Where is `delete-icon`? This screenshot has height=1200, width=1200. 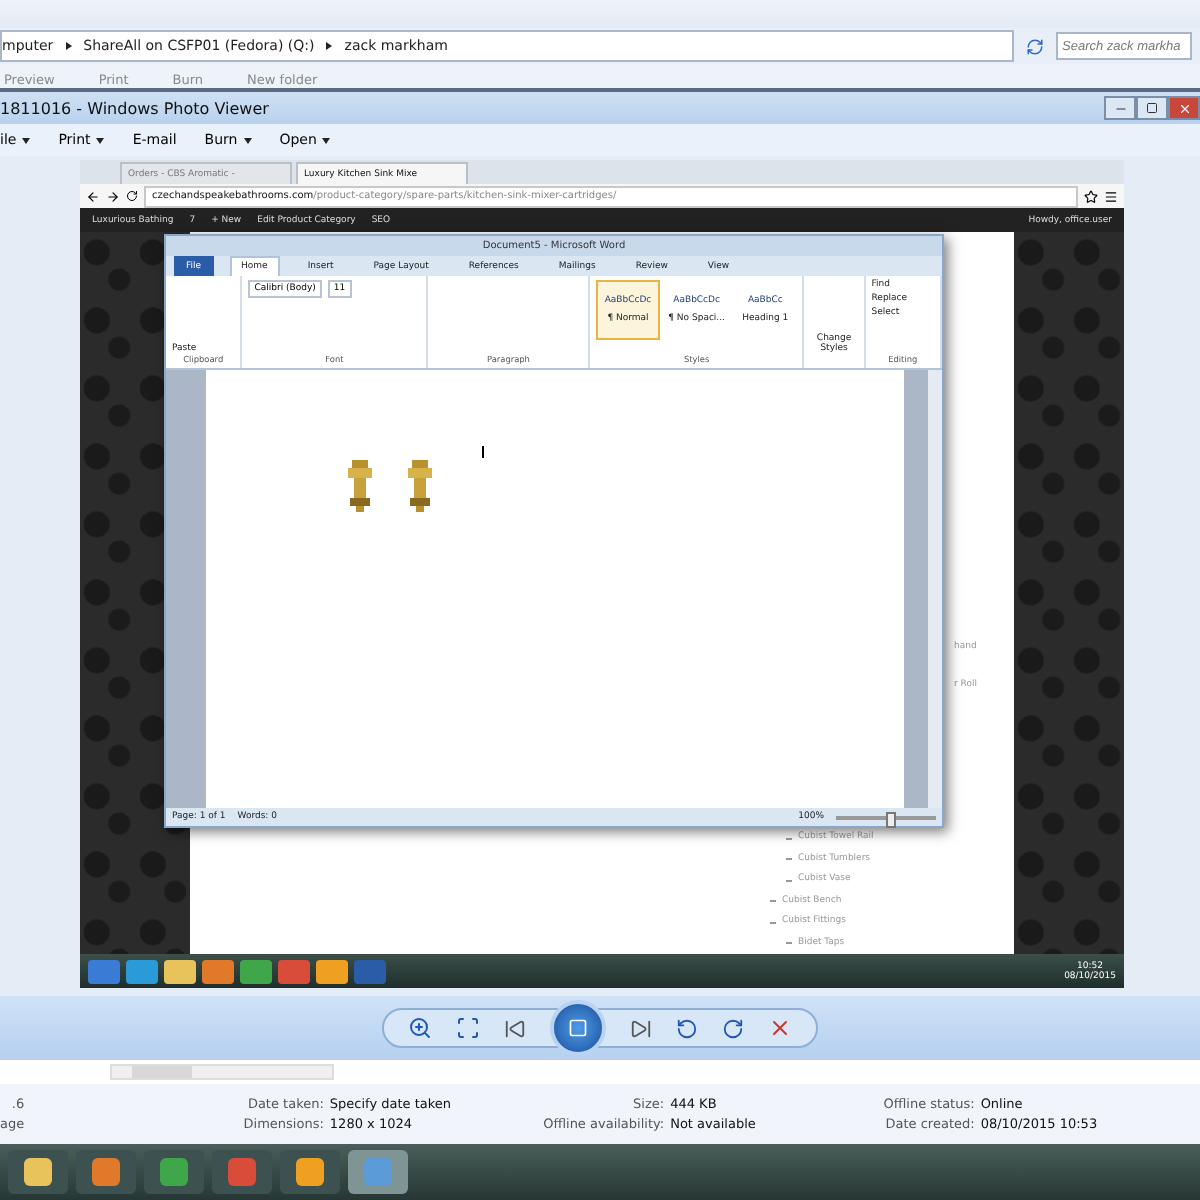
delete-icon is located at coordinates (780, 1028).